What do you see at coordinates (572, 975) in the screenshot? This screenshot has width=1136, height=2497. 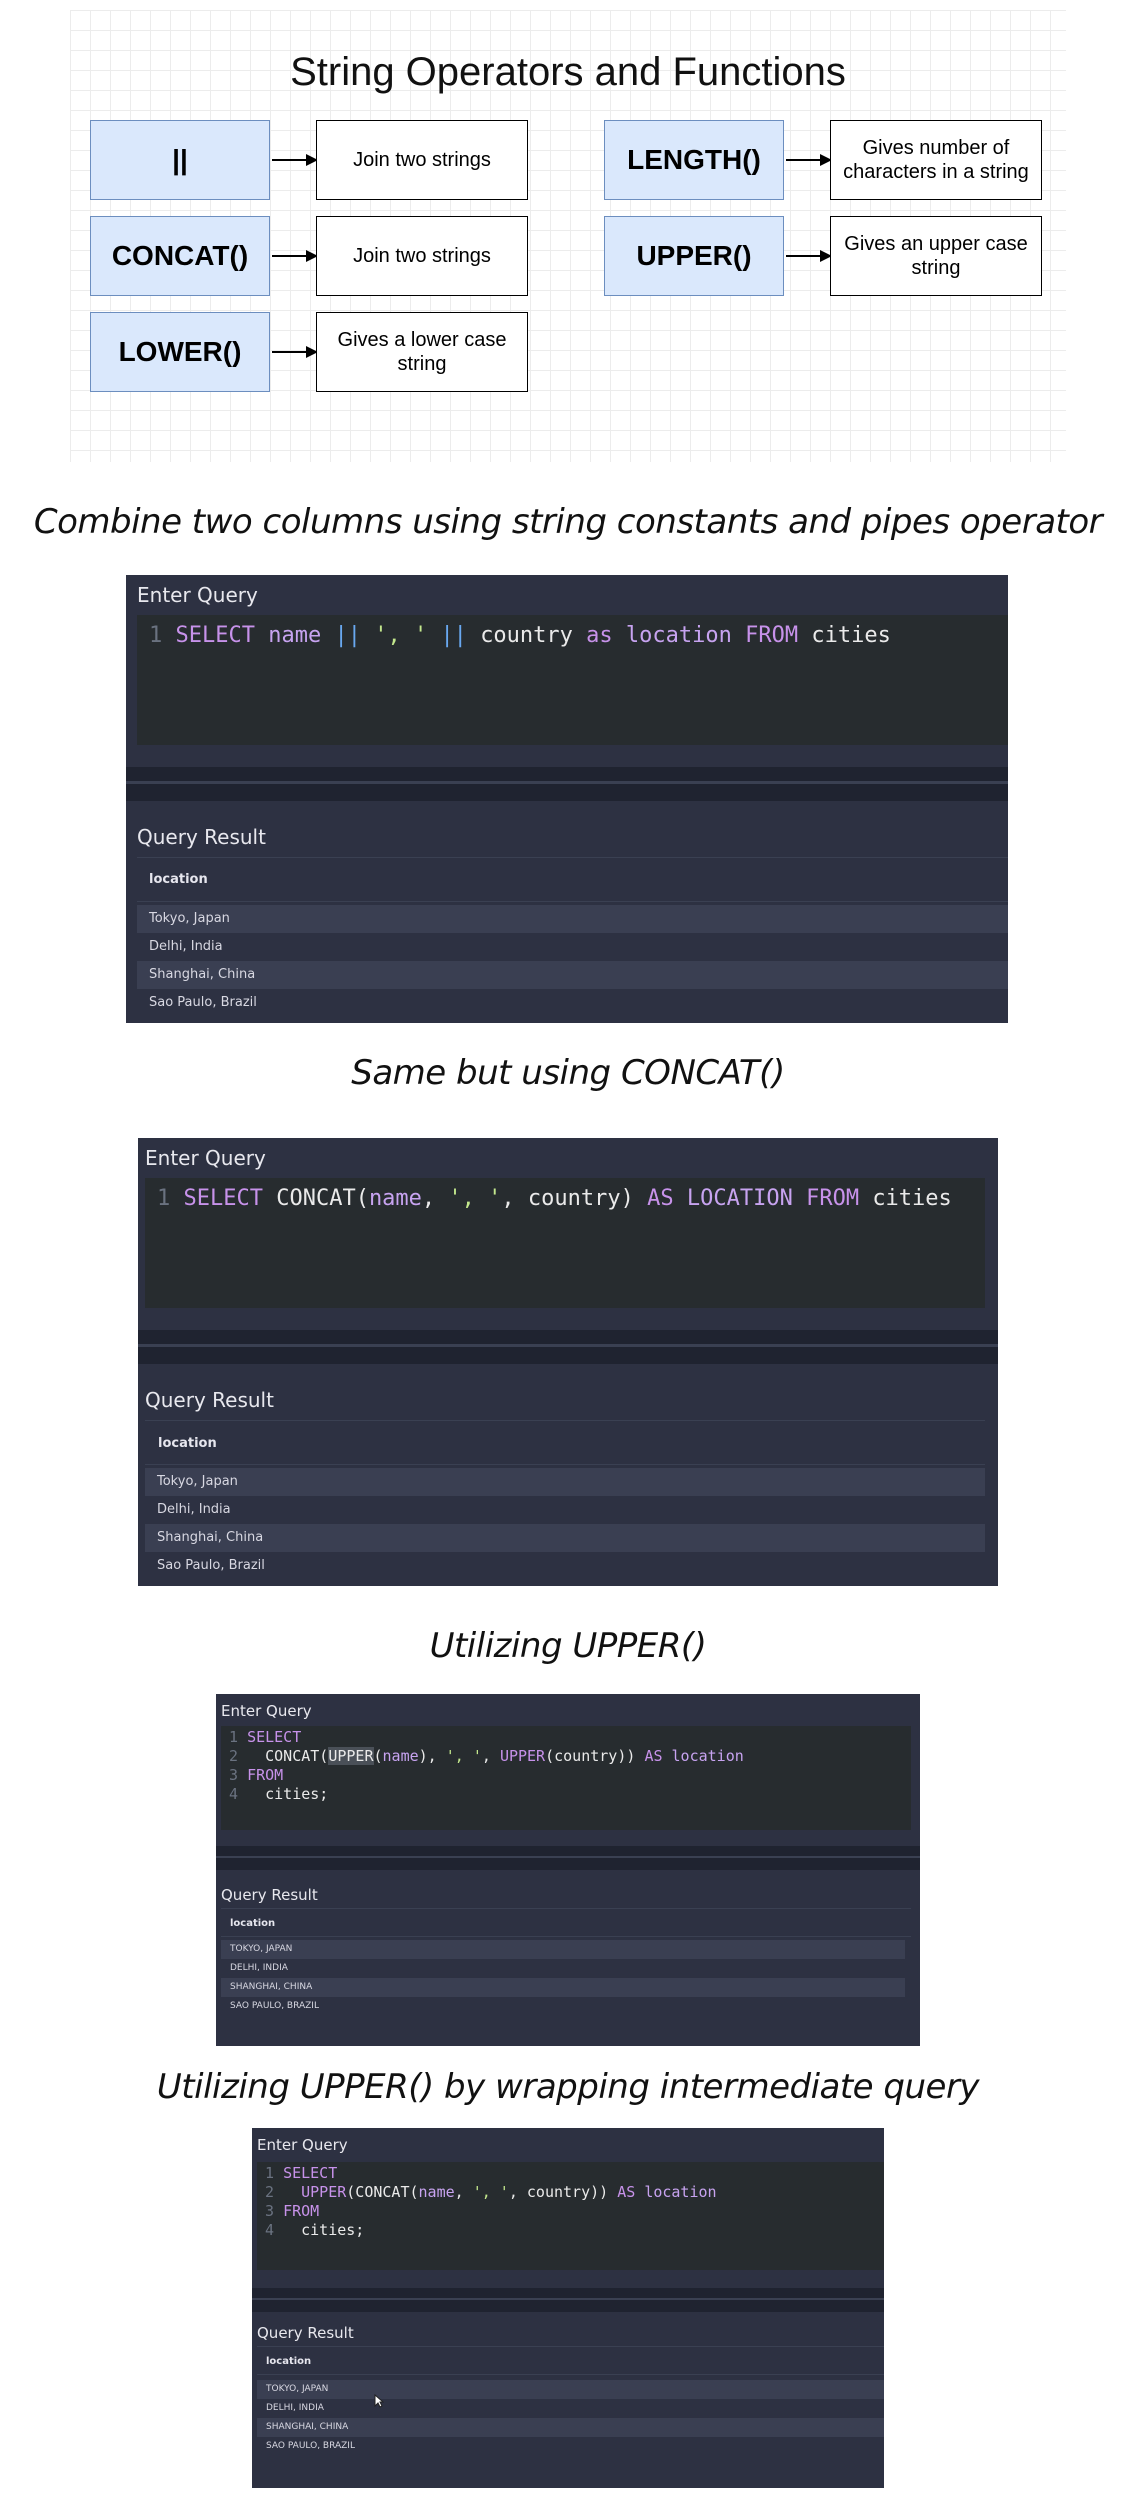 I see `table-row: Shanghai, China` at bounding box center [572, 975].